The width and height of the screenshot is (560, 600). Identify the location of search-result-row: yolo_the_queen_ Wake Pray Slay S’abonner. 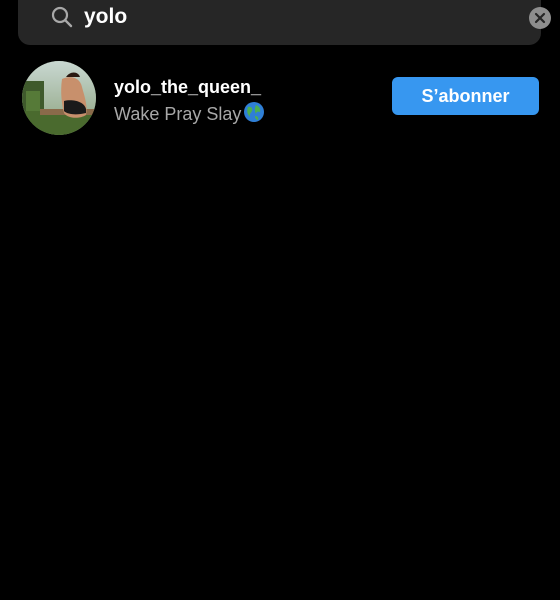
(280, 98).